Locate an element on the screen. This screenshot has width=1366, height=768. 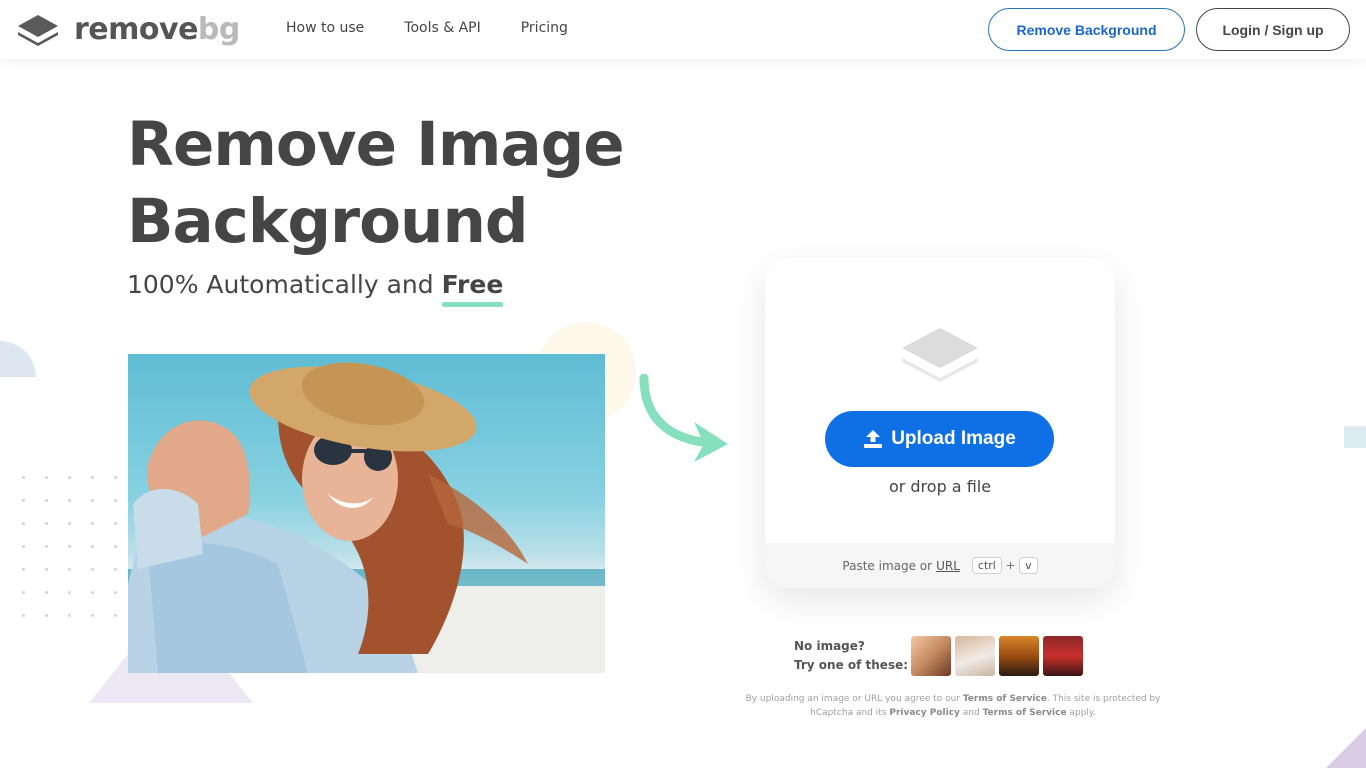
paste-bar: Paste image or URL ctrl + v is located at coordinates (940, 565).